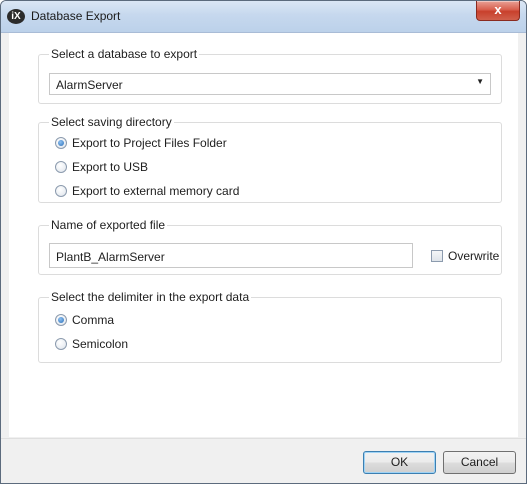  I want to click on close-button: x, so click(498, 11).